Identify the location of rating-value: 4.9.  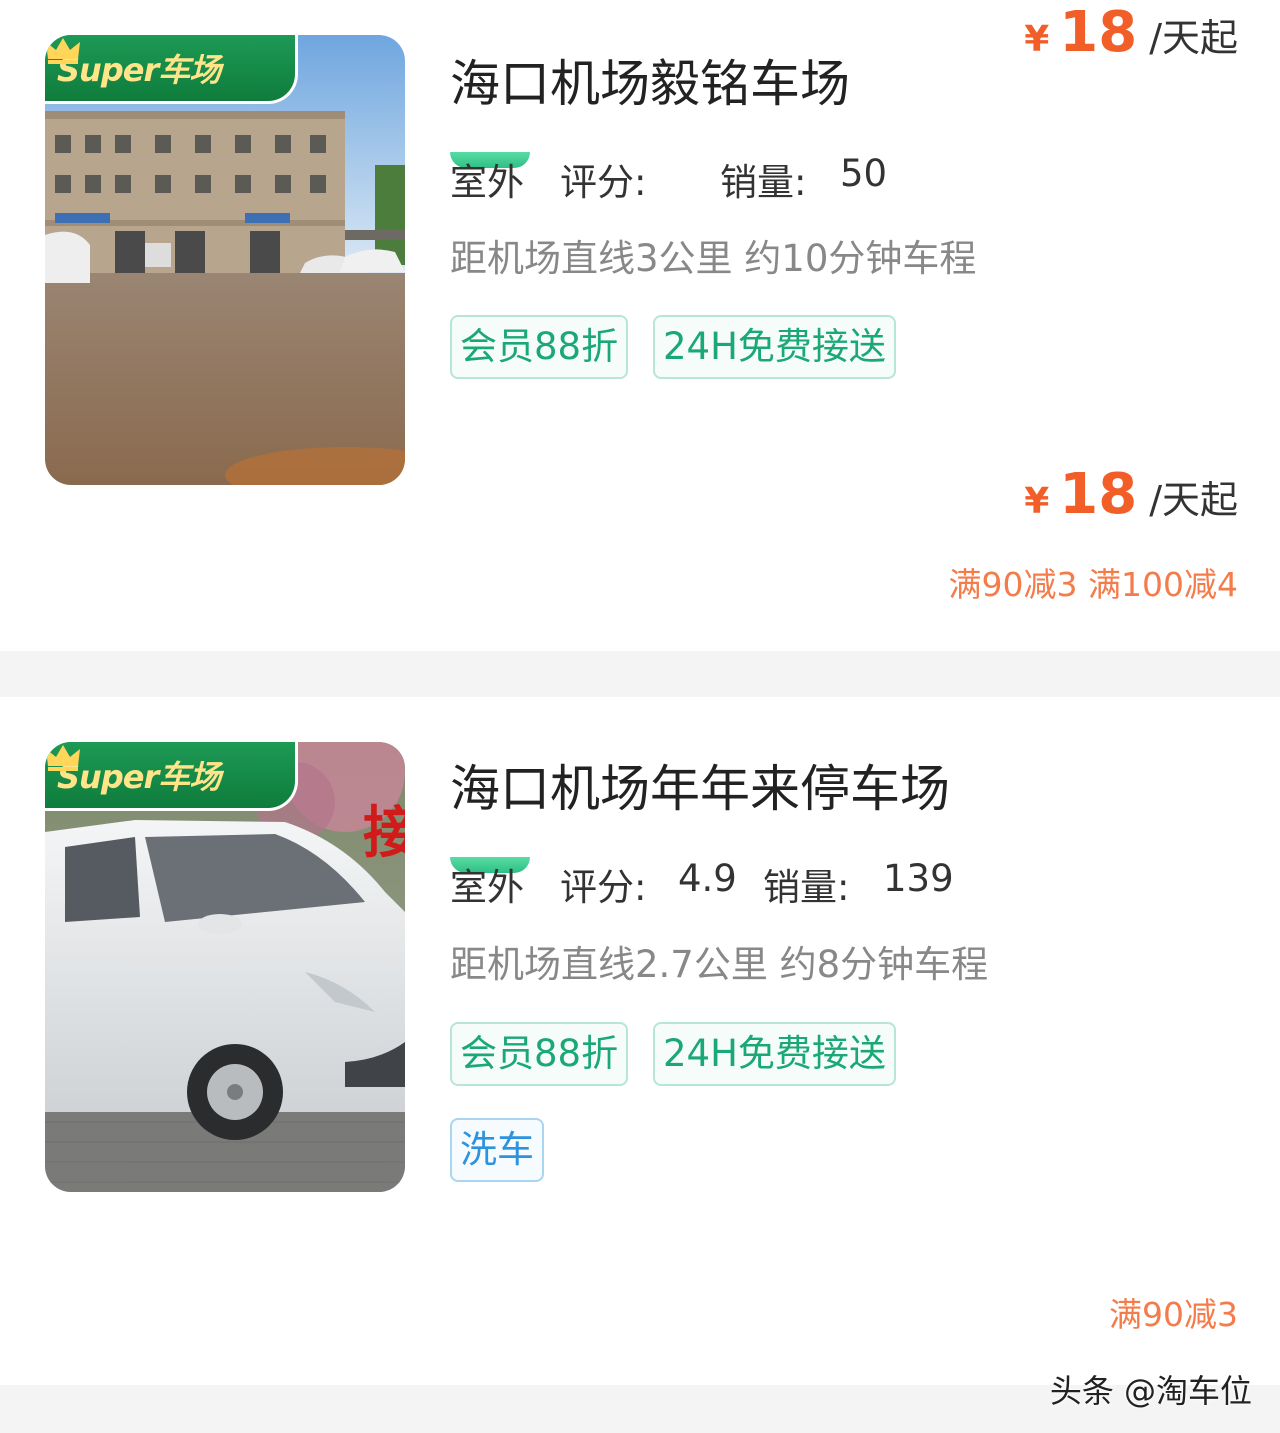
(707, 878).